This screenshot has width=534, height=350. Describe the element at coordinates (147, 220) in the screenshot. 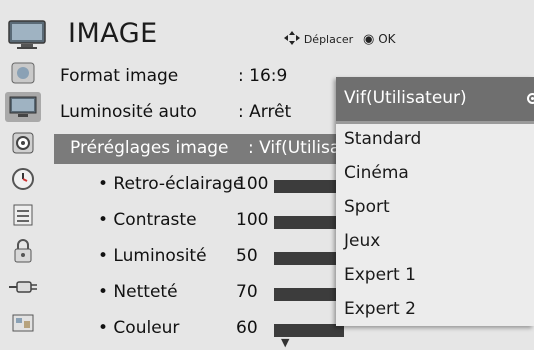

I see `menu-row-label: • Contraste` at that location.